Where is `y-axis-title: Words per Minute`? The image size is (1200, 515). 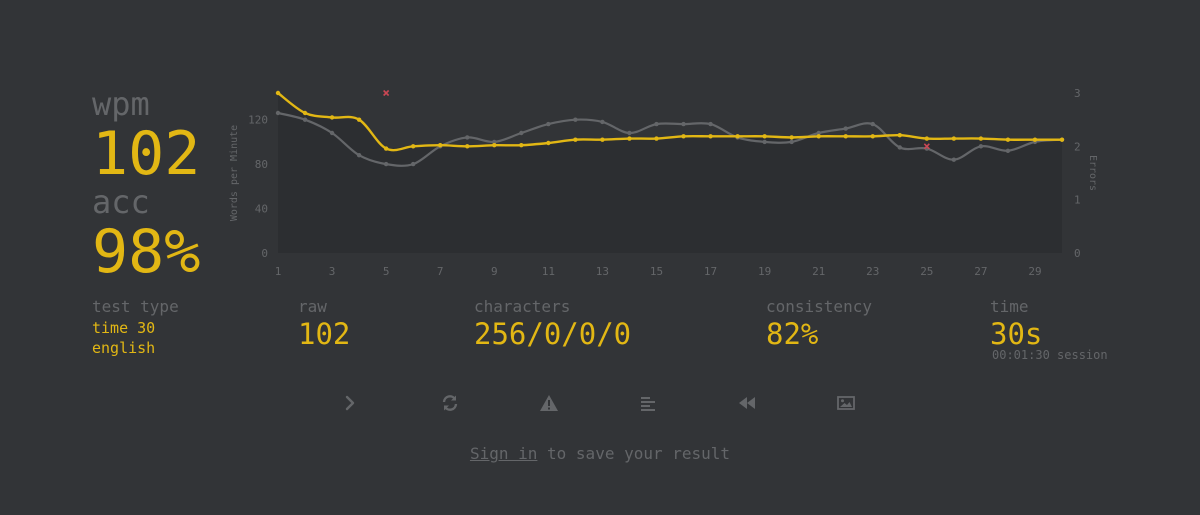
y-axis-title: Words per Minute is located at coordinates (234, 173).